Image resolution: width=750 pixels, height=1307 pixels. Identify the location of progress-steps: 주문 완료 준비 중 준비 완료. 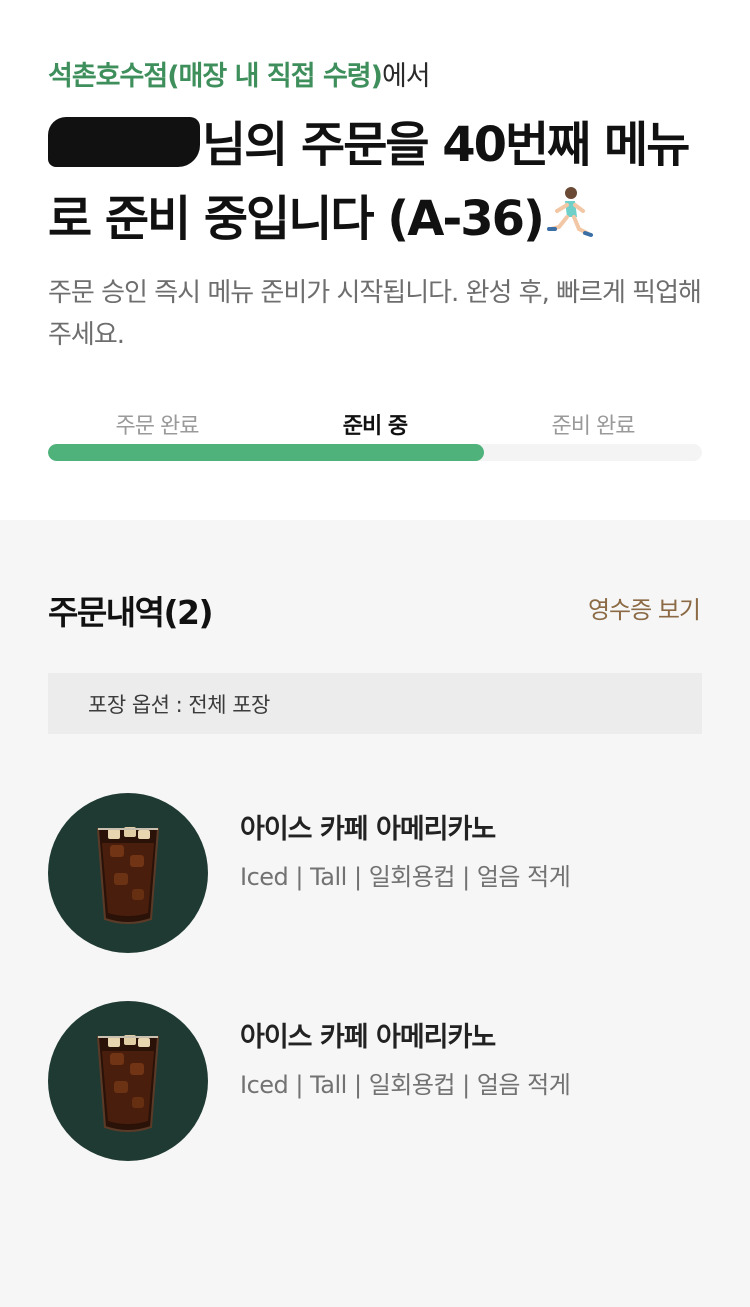
(375, 424).